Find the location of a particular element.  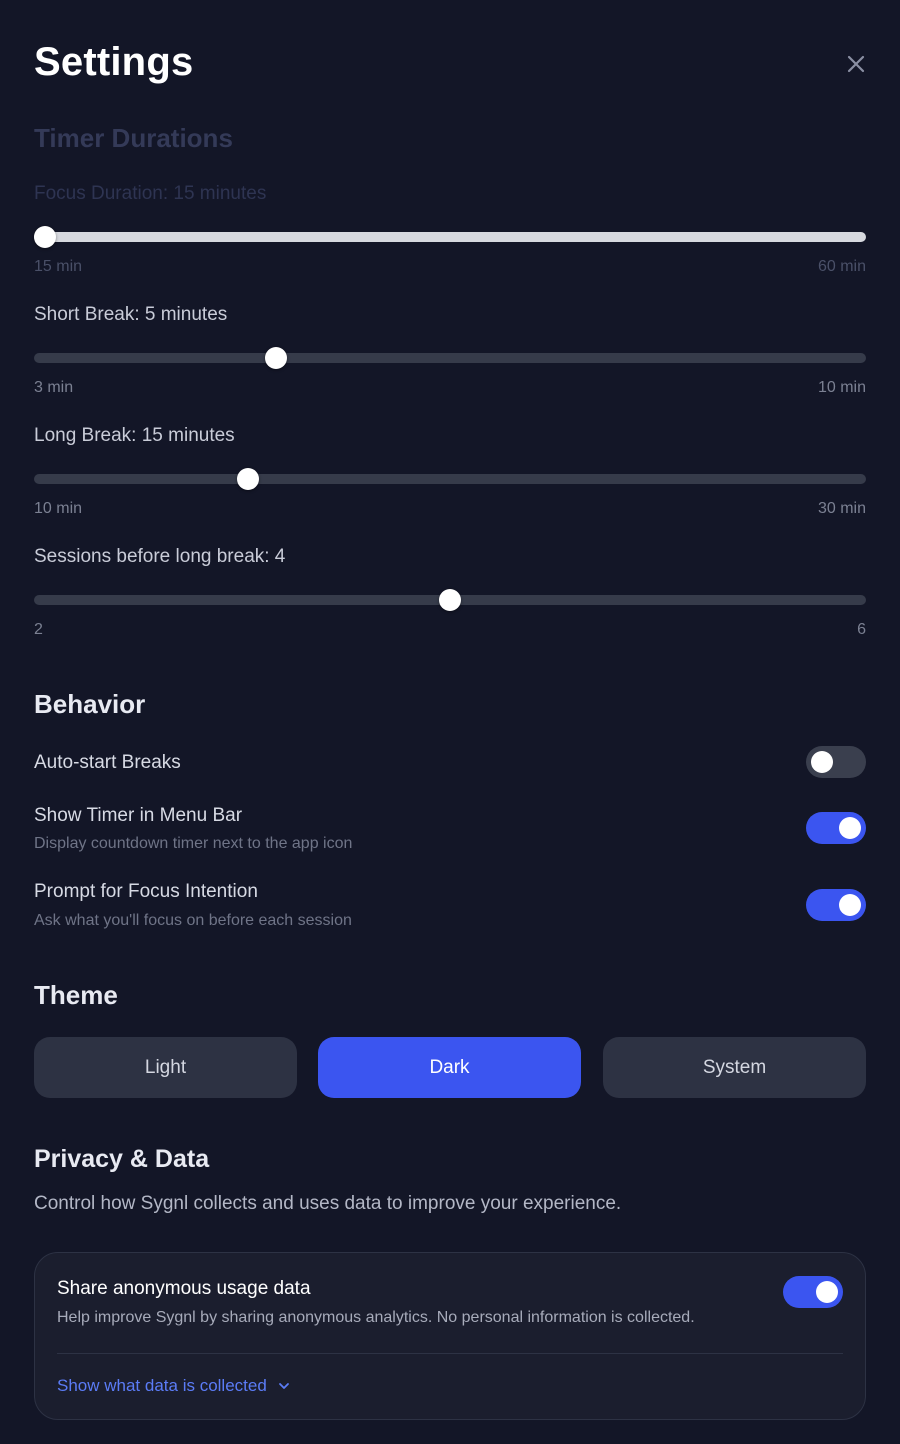

chevron-down-icon is located at coordinates (283, 1386).